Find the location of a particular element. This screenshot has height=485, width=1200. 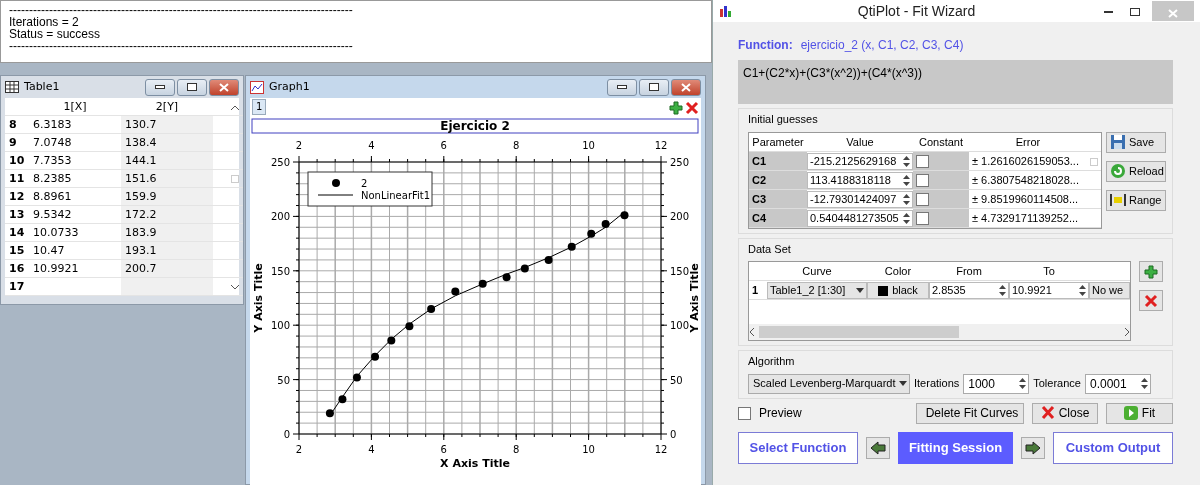

save-button: Save is located at coordinates (1136, 142).